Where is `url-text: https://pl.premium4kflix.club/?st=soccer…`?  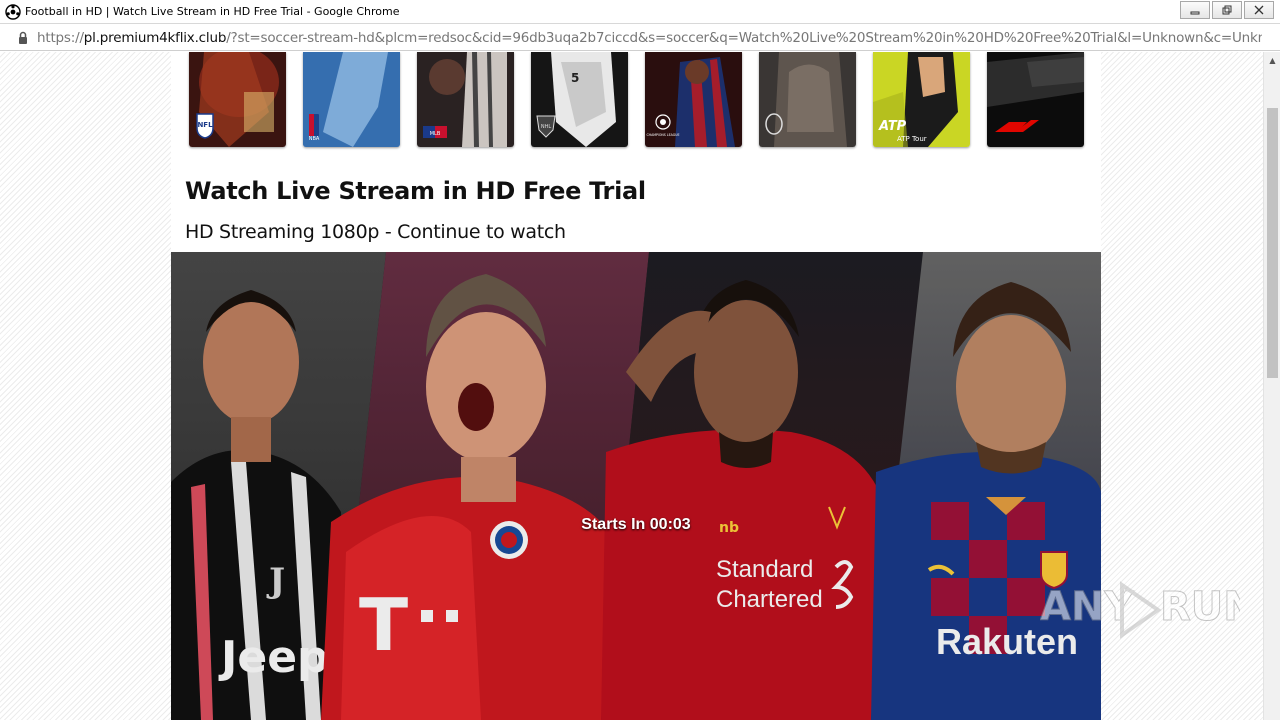
url-text: https://pl.premium4kflix.club/?st=soccer… is located at coordinates (649, 38).